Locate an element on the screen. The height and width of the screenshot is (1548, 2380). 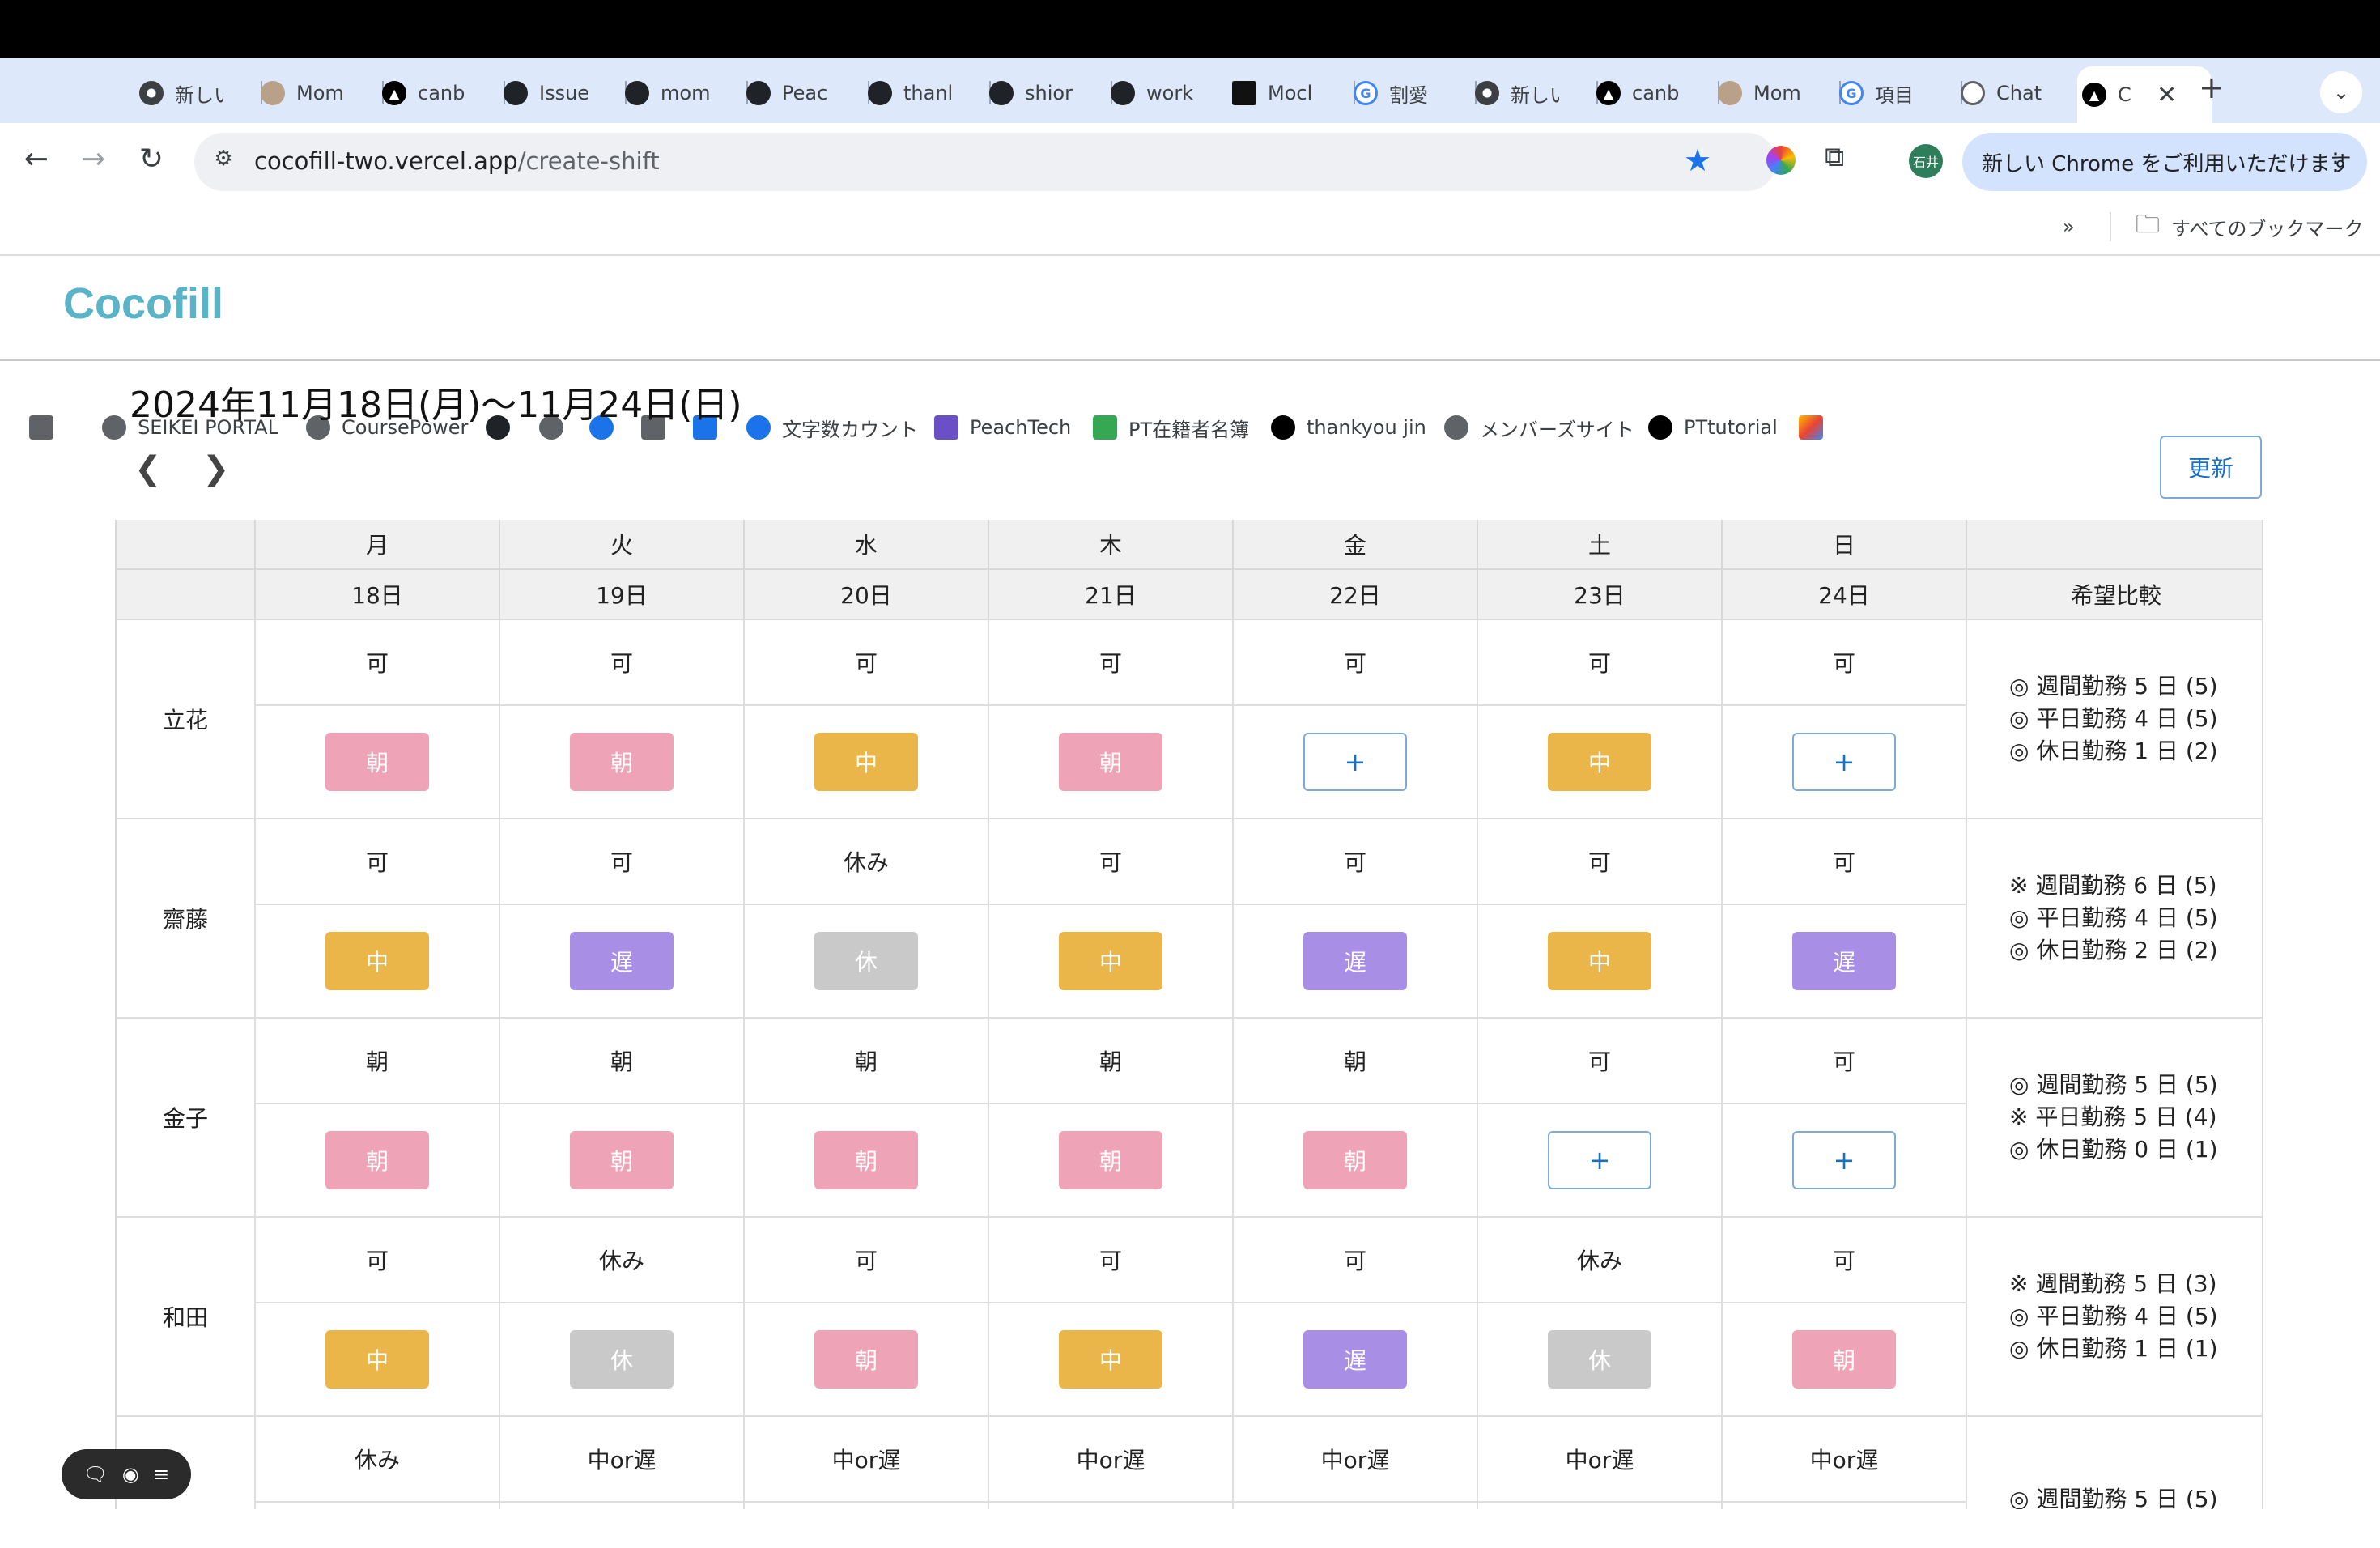
browser-tab: mom is located at coordinates (687, 93).